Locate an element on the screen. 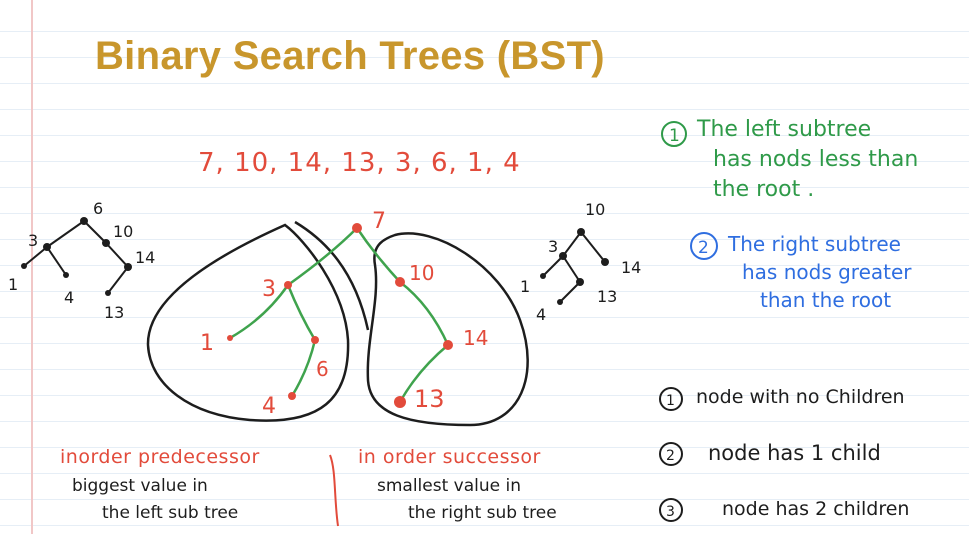  label-13: 13 is located at coordinates (429, 399).